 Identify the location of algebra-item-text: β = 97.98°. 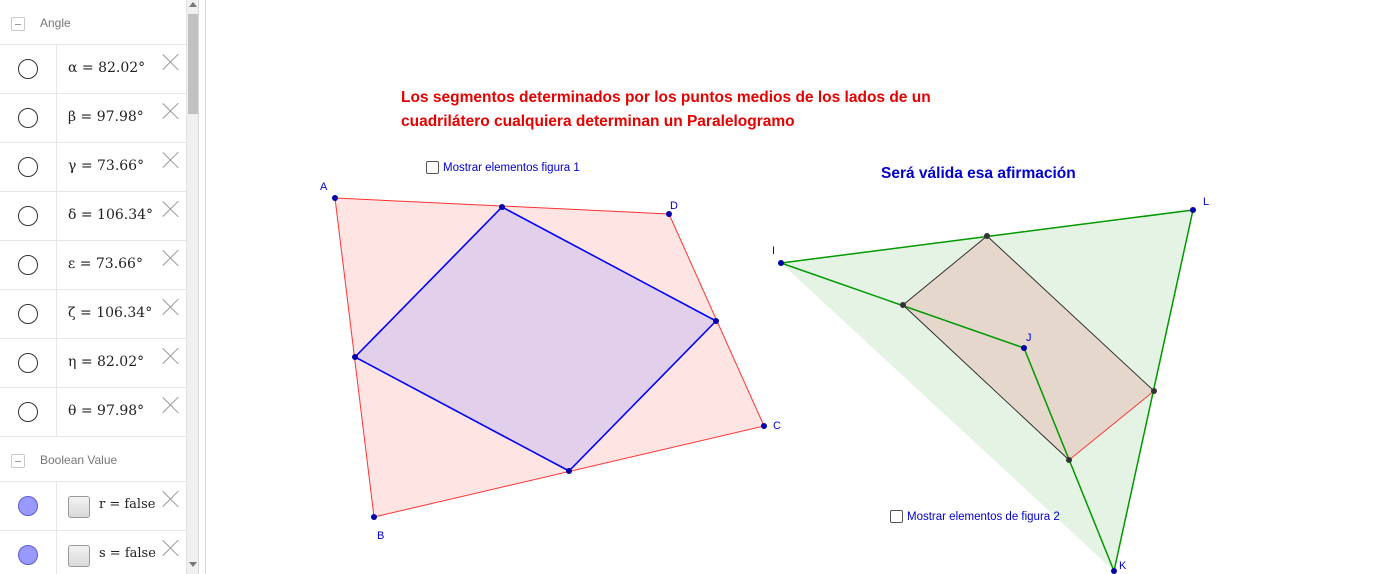
(106, 117).